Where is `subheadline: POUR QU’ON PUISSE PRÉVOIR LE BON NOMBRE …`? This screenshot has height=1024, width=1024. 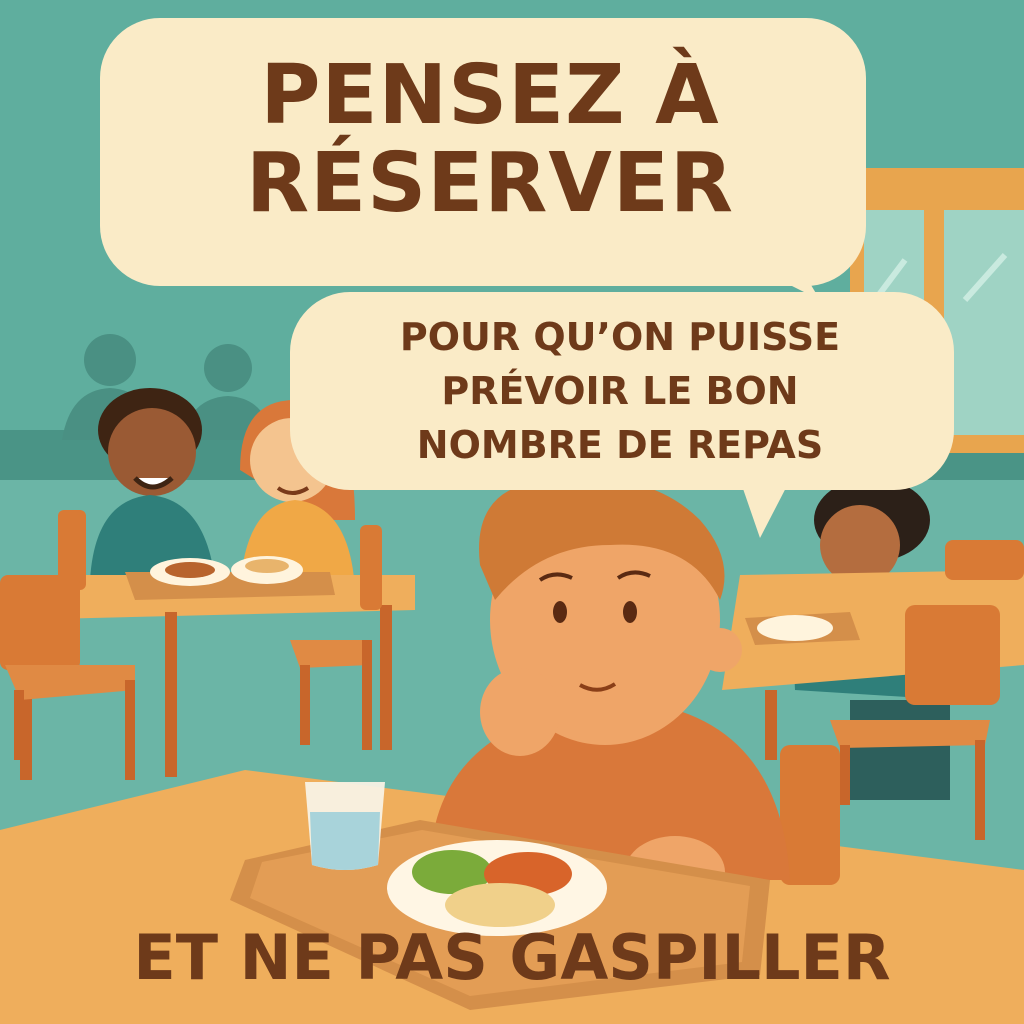 subheadline: POUR QU’ON PUISSE PRÉVOIR LE BON NOMBRE … is located at coordinates (620, 391).